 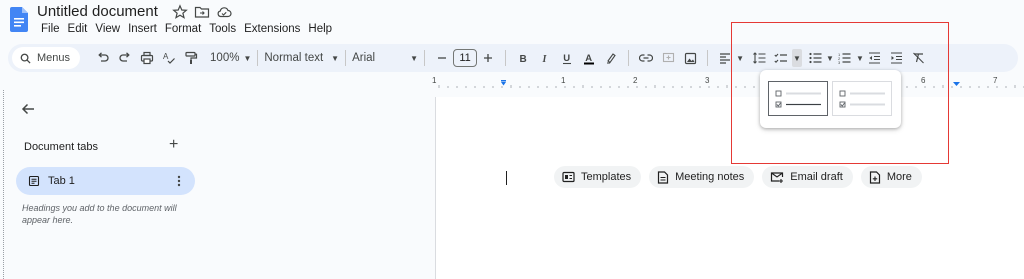 I want to click on document-tab-icon, so click(x=34, y=181).